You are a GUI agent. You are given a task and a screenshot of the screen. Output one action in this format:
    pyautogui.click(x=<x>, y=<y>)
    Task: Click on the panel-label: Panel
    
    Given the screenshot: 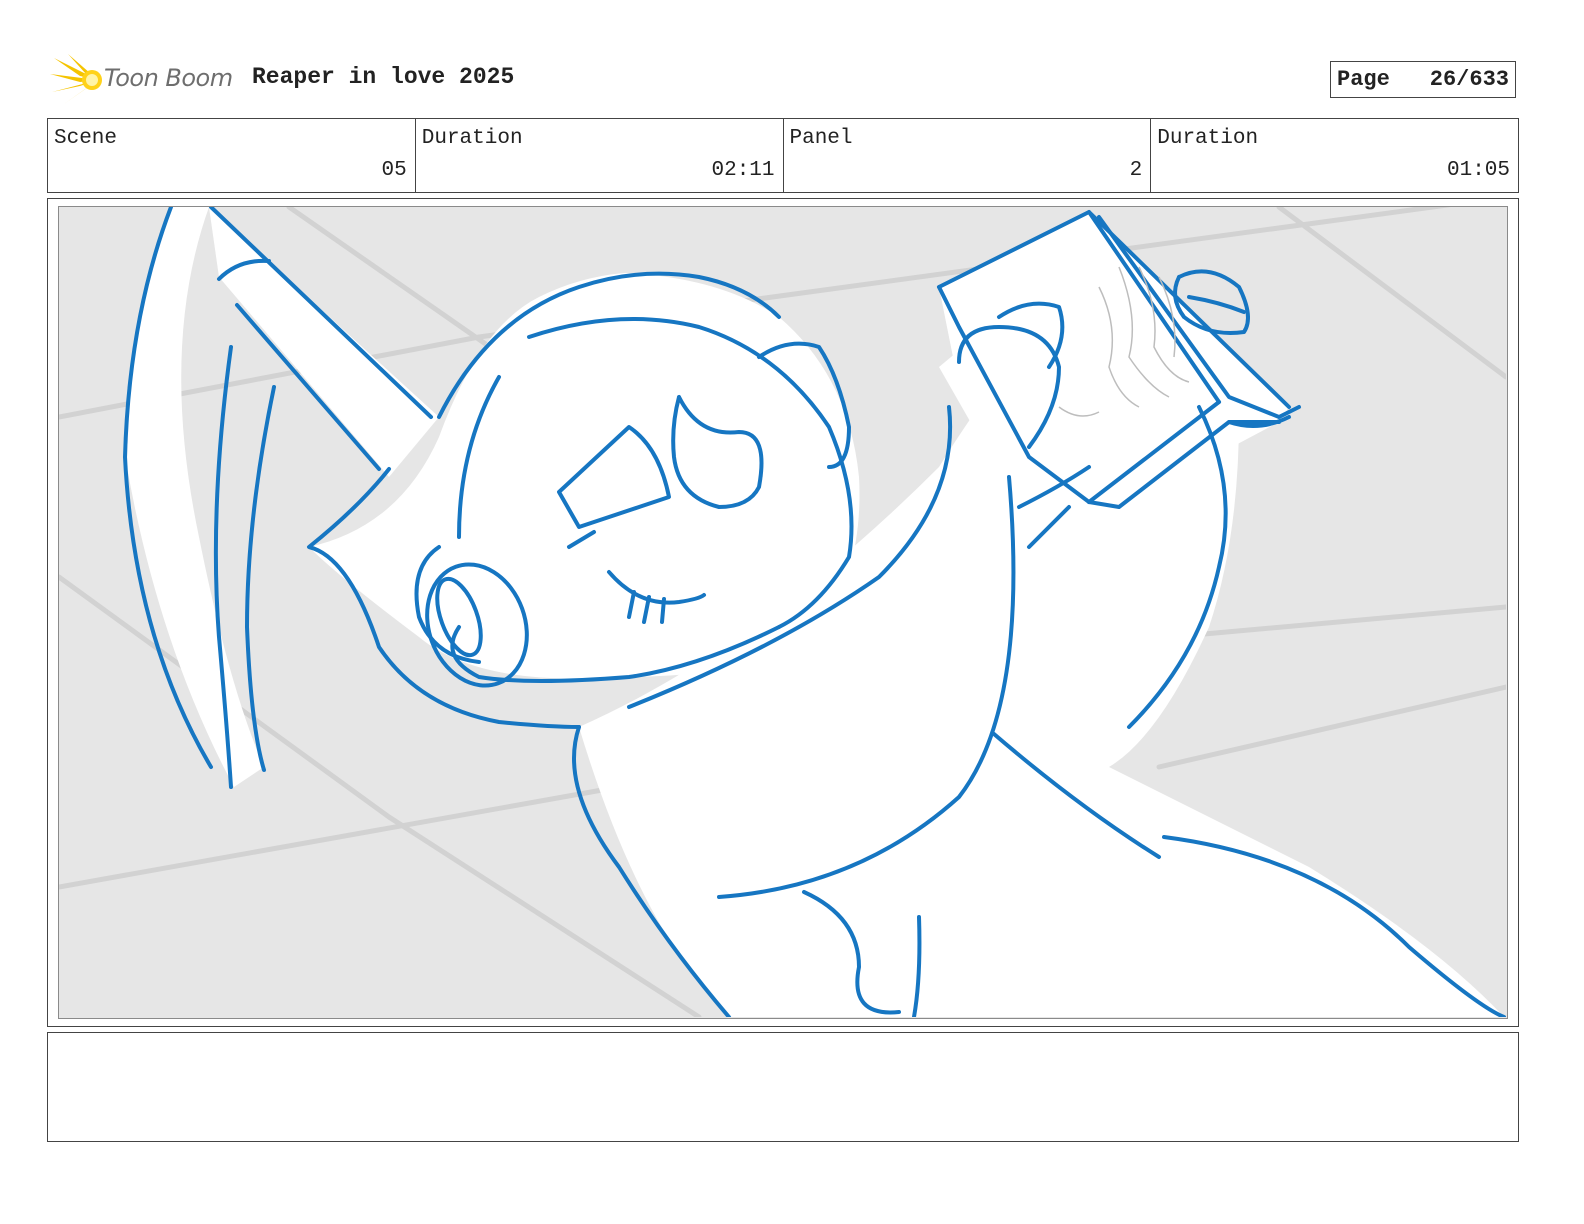 What is the action you would take?
    pyautogui.click(x=821, y=138)
    